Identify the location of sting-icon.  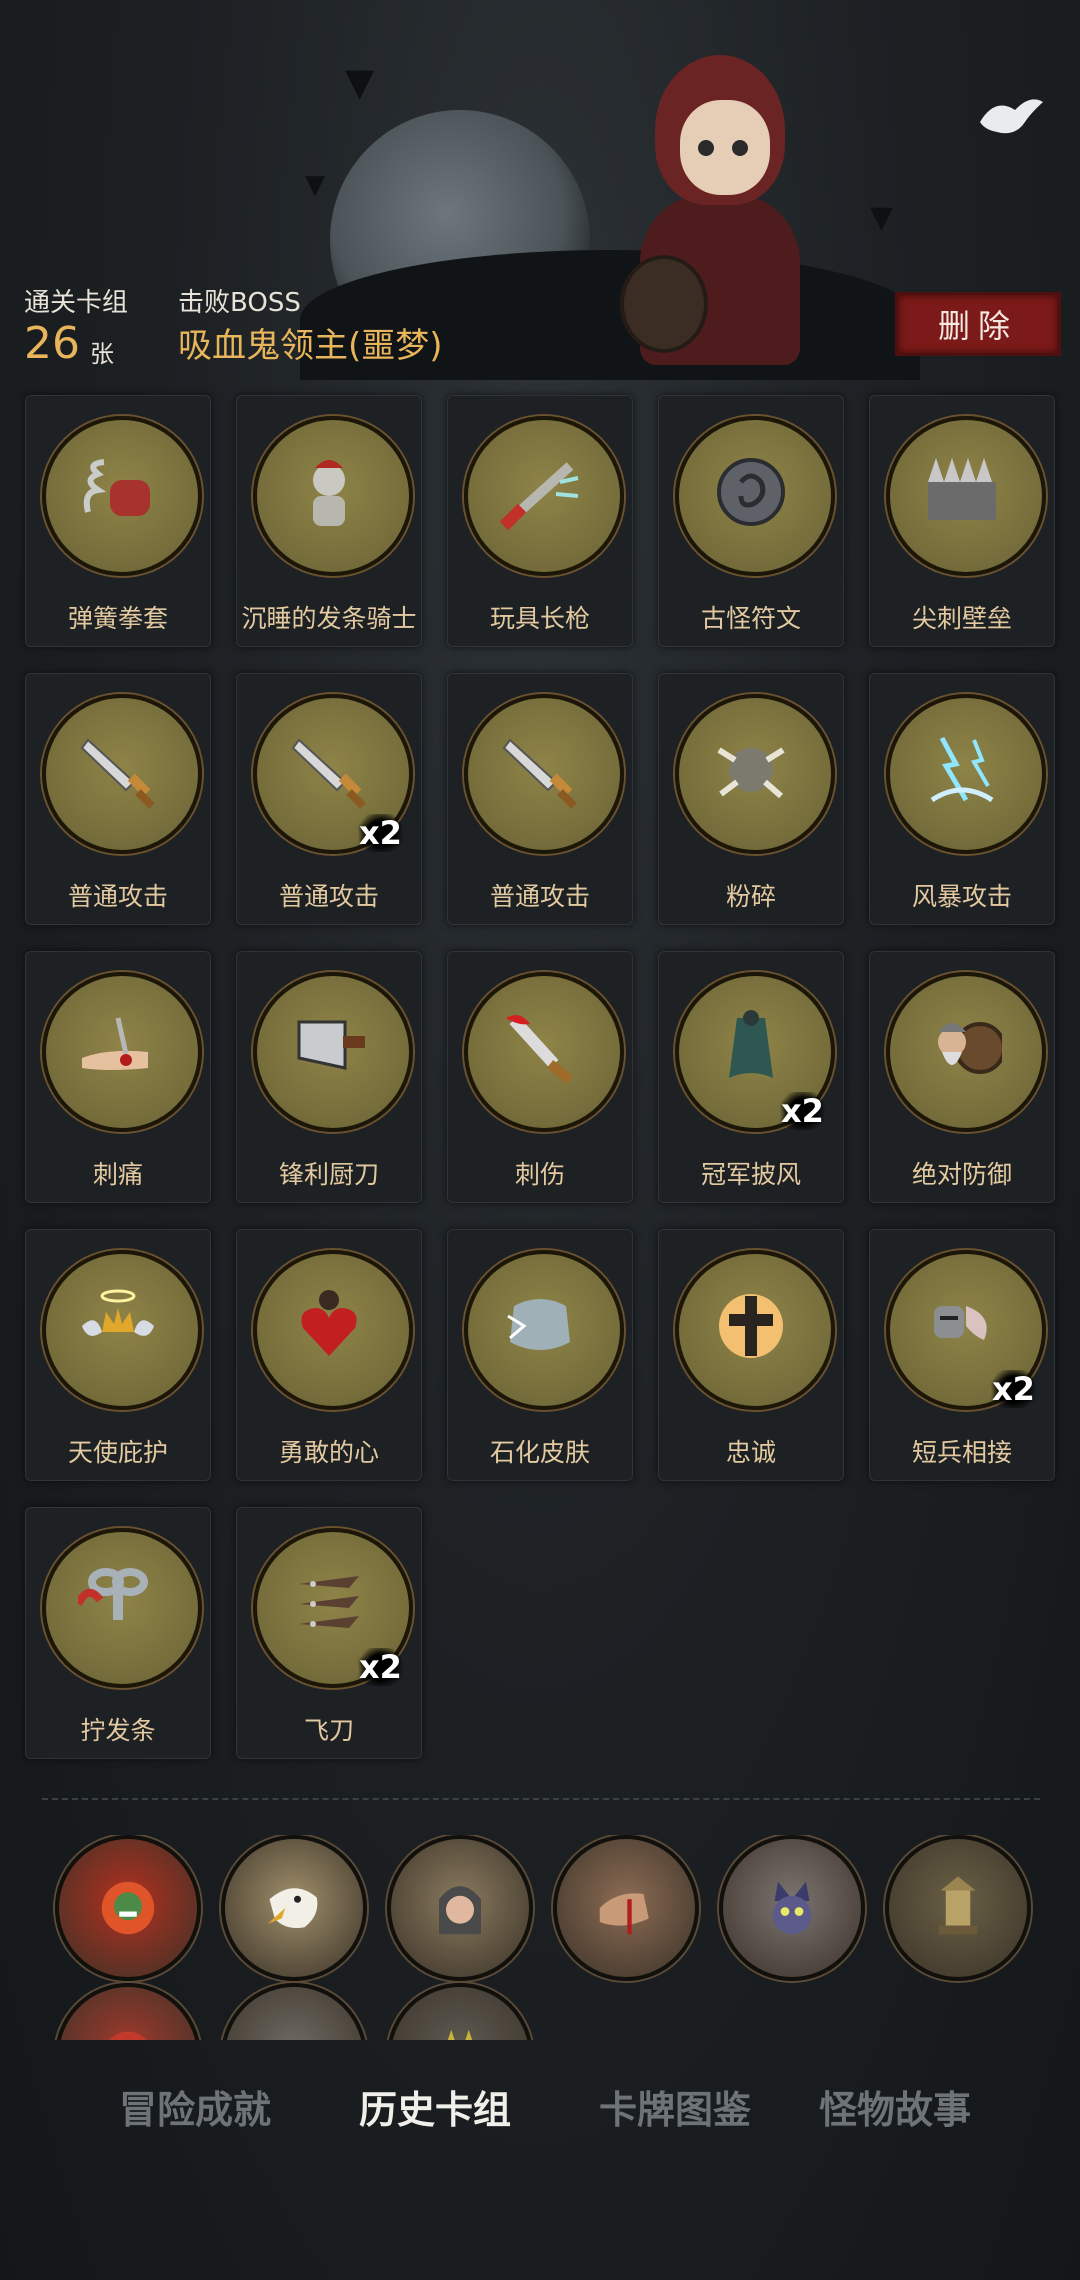
(118, 1048).